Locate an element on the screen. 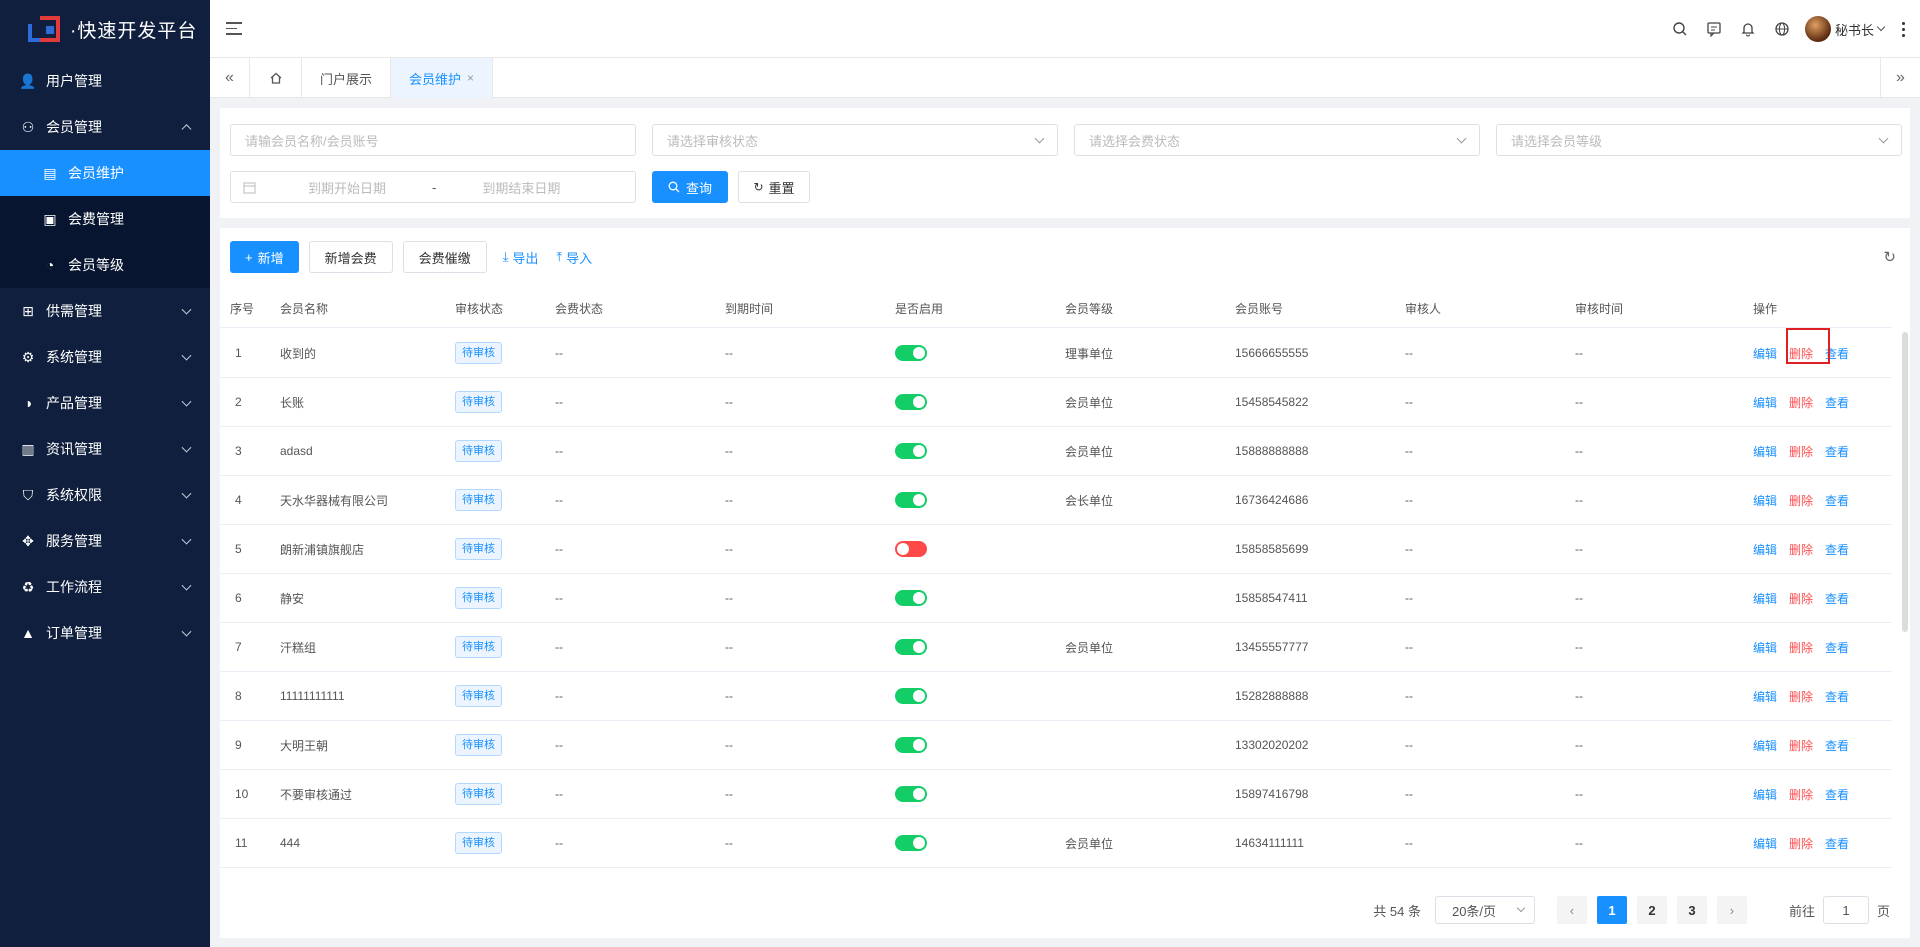 The image size is (1920, 947). start-date-placeholder: 到期开始日期 is located at coordinates (347, 187).